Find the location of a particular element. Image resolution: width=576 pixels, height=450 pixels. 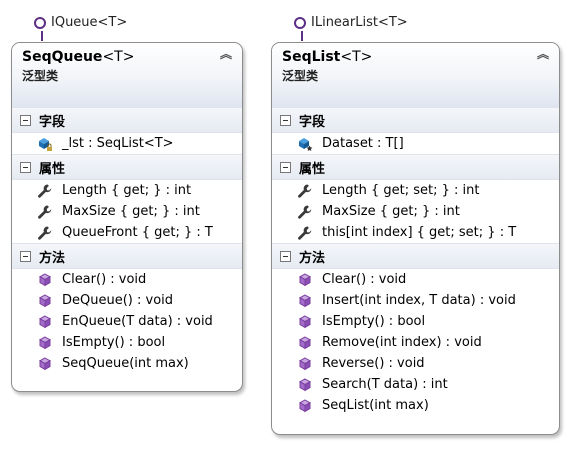

property-row-label: Length { get; } : int is located at coordinates (127, 190).